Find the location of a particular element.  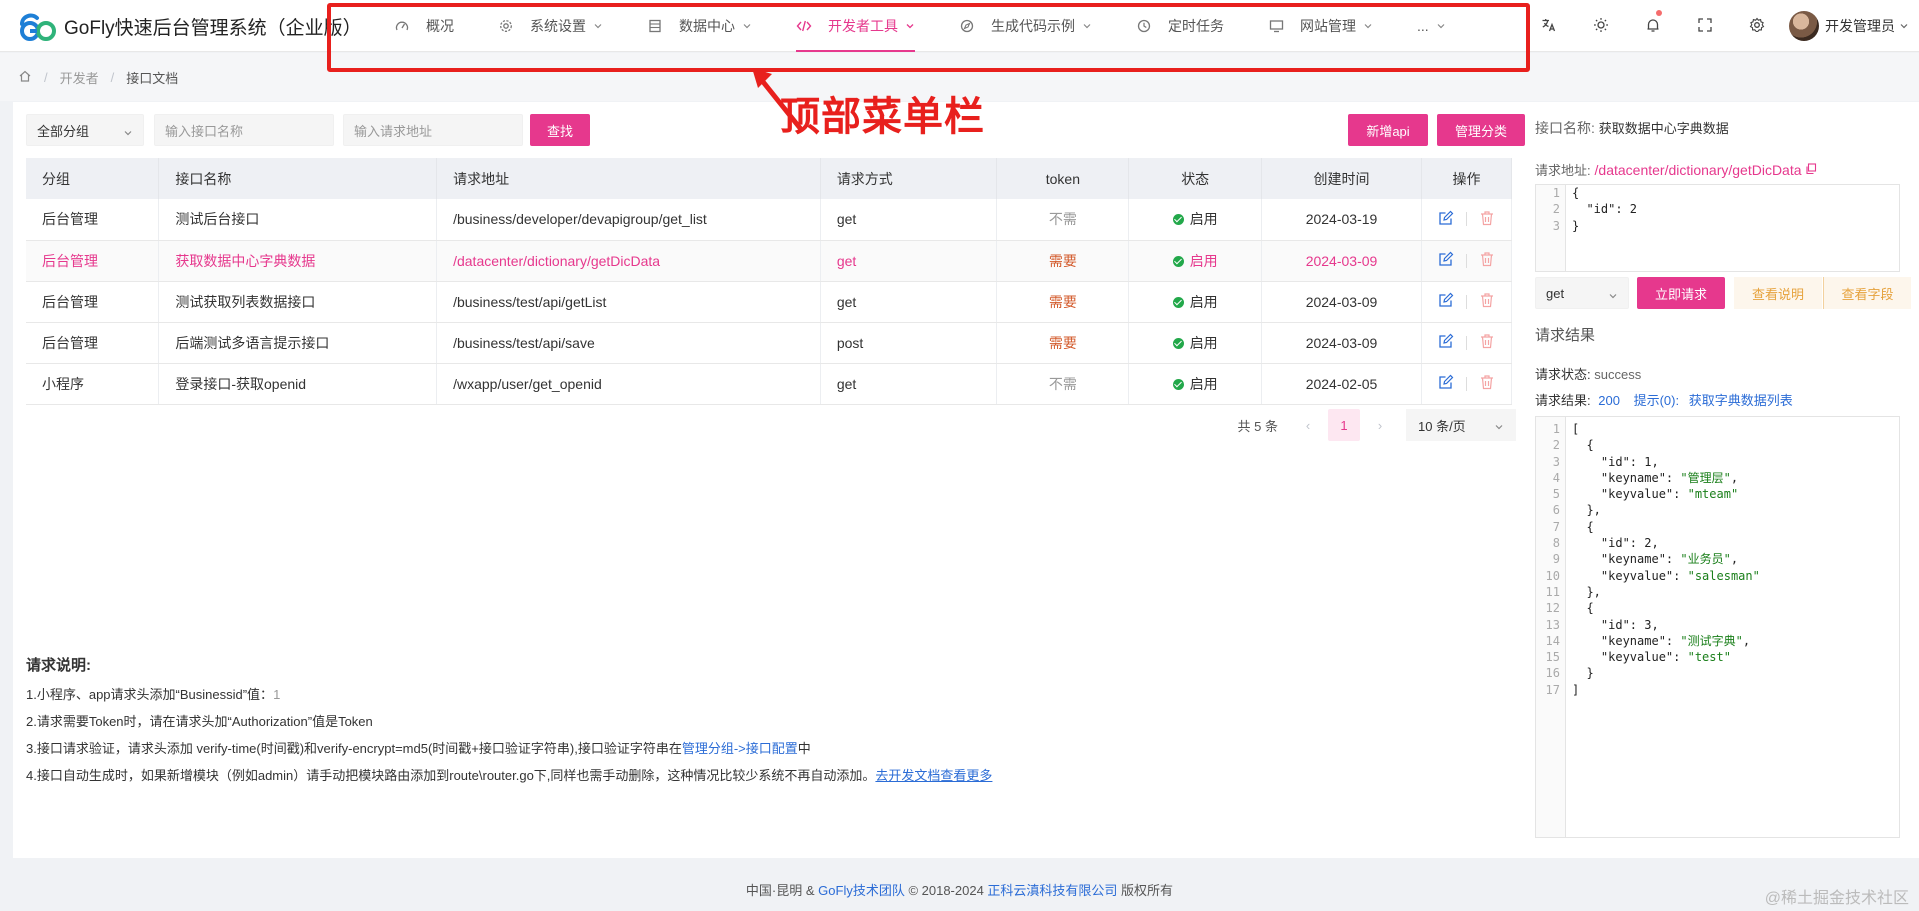

send-request-button: 立即请求 is located at coordinates (1681, 293).